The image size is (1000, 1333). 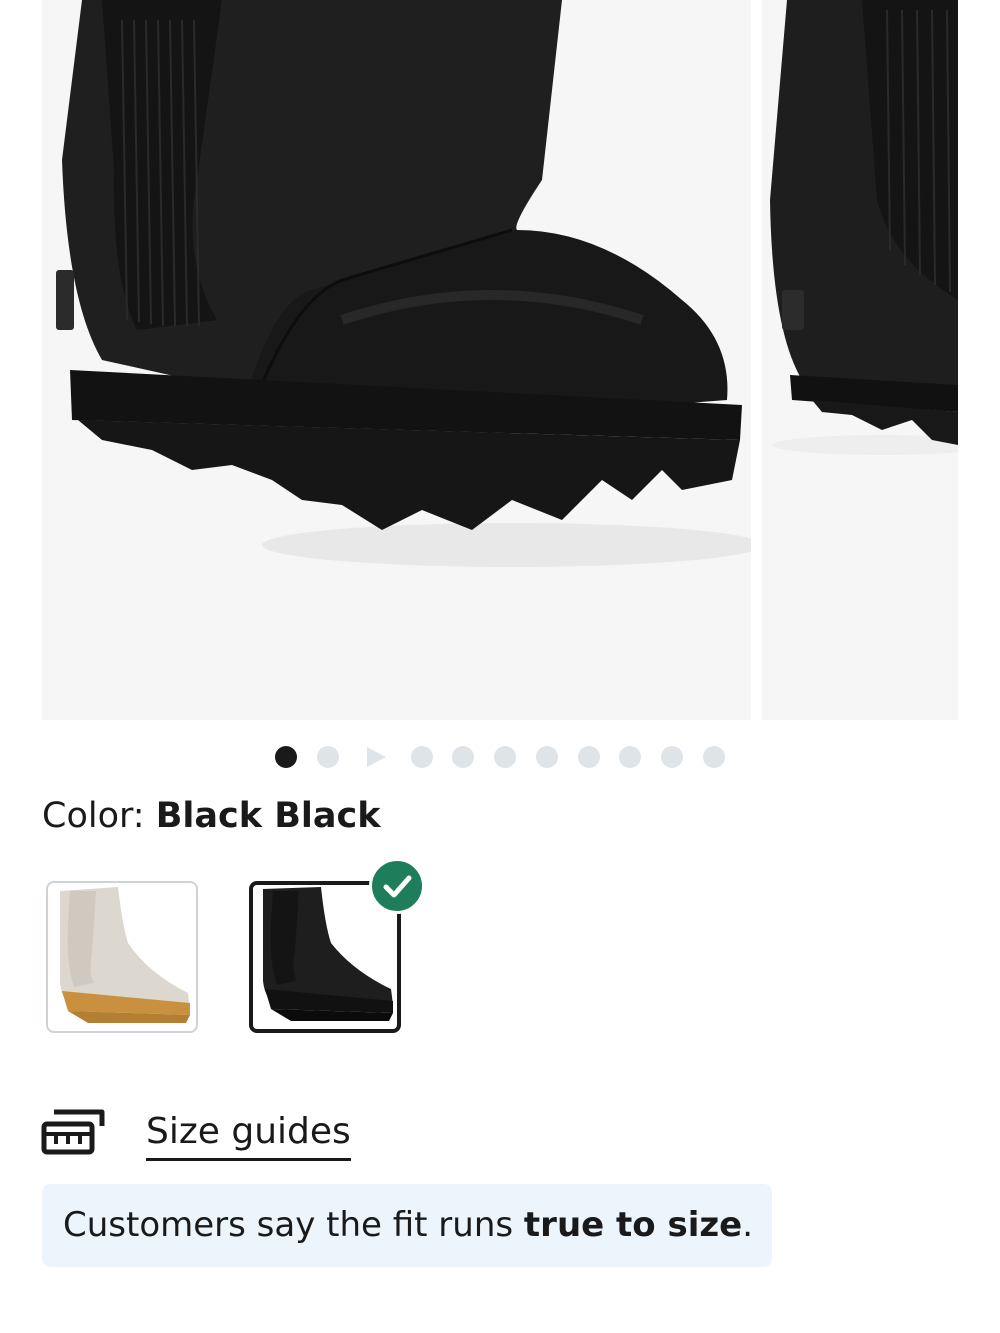 What do you see at coordinates (73, 1132) in the screenshot?
I see `ruler-card-icon` at bounding box center [73, 1132].